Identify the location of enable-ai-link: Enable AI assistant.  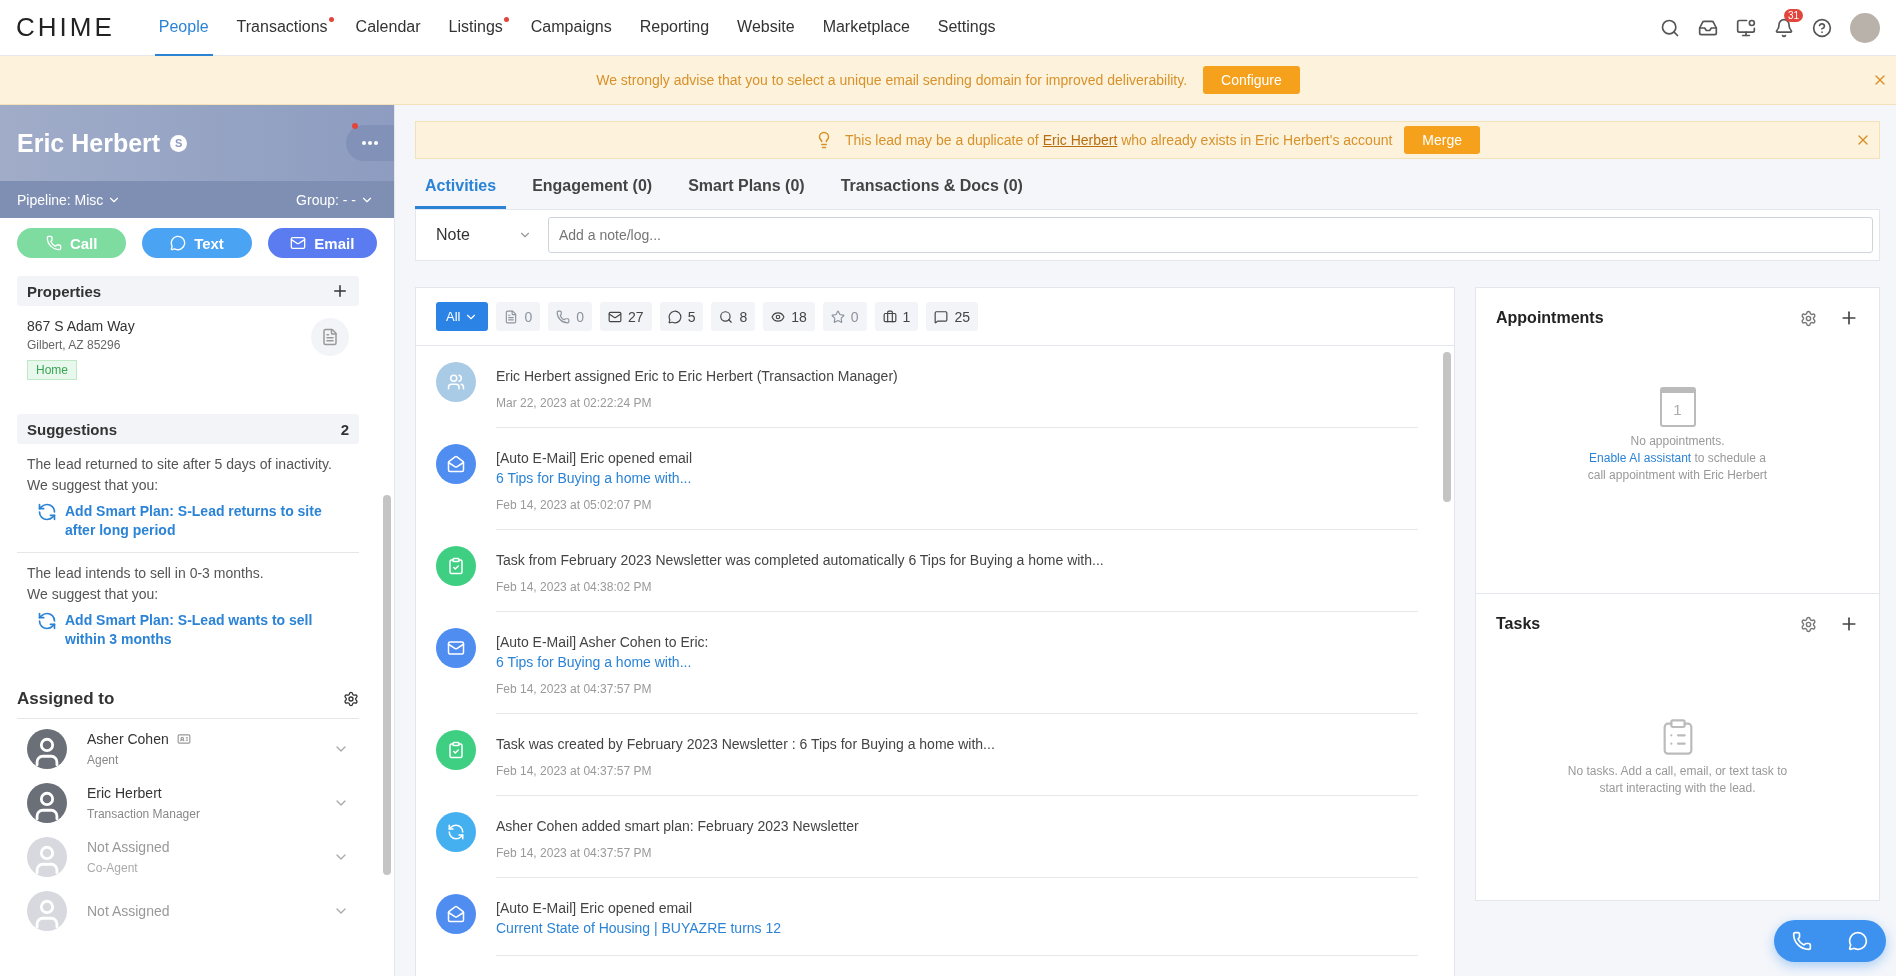
(1640, 458).